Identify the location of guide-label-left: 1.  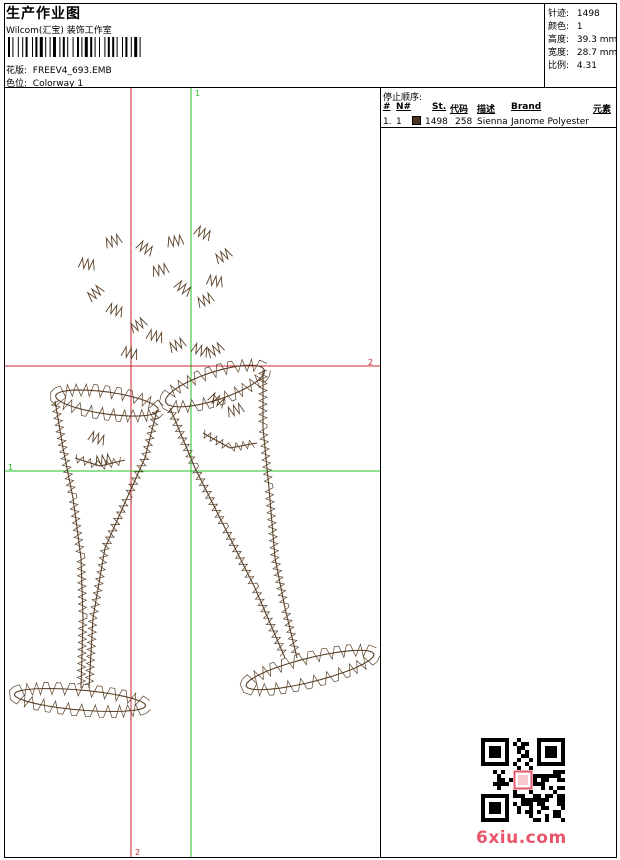
(10, 467).